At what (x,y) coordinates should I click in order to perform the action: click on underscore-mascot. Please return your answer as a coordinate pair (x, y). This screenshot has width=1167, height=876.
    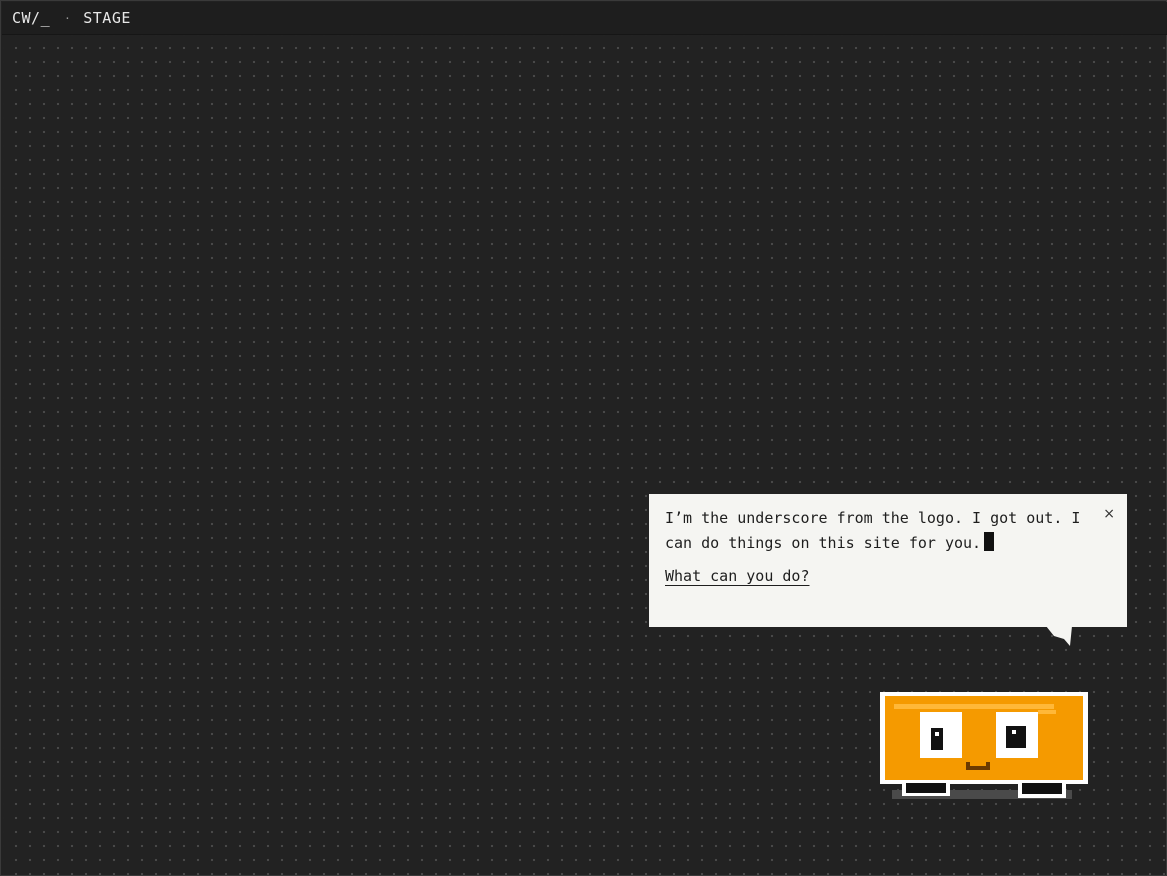
    Looking at the image, I should click on (984, 746).